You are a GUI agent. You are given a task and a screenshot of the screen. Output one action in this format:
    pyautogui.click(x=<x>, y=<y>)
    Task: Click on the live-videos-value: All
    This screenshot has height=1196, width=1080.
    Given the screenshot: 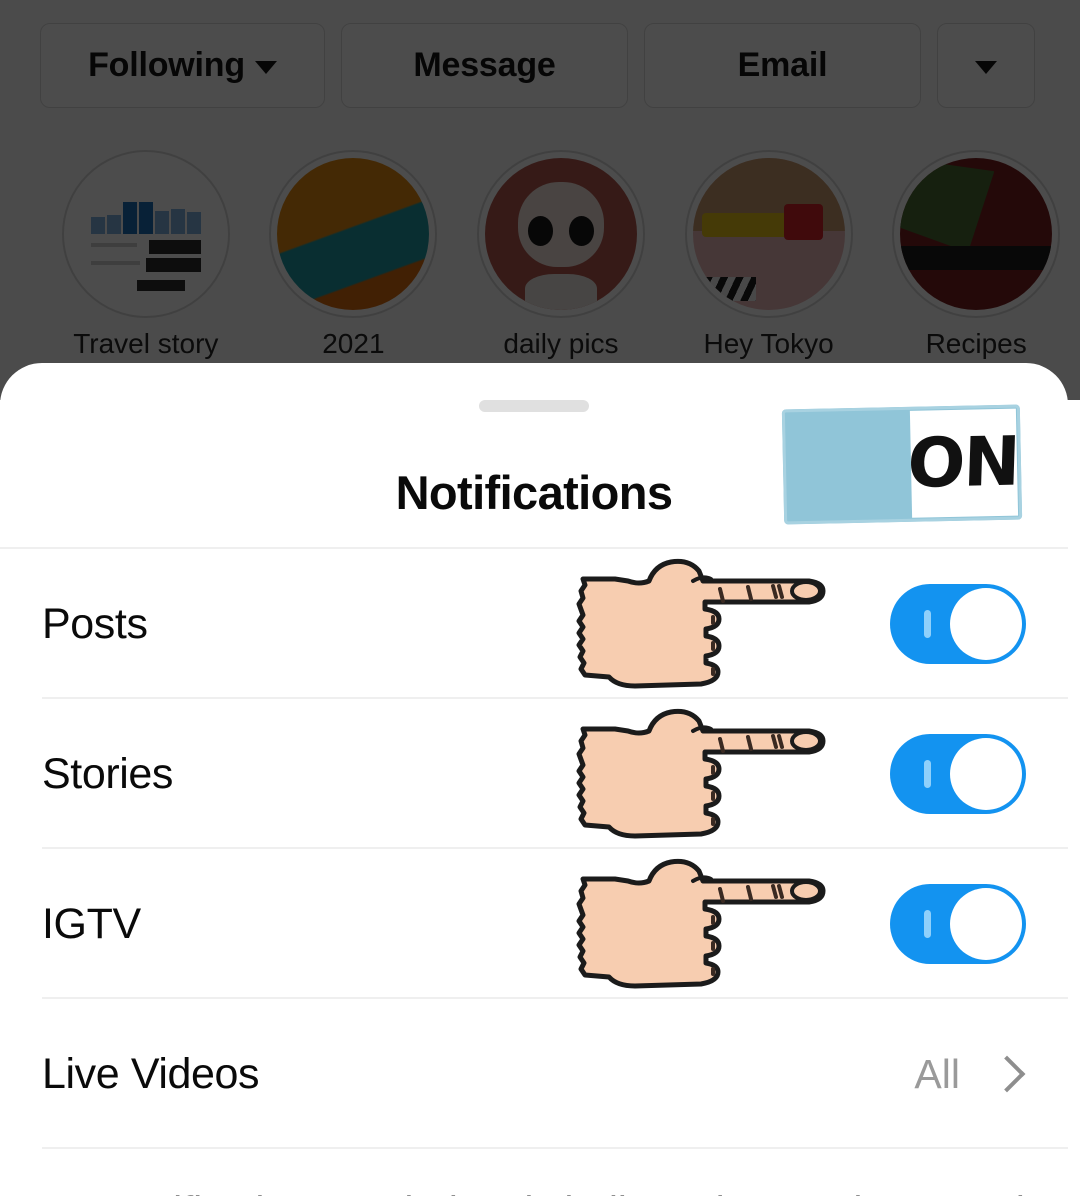 What is the action you would take?
    pyautogui.click(x=937, y=1073)
    